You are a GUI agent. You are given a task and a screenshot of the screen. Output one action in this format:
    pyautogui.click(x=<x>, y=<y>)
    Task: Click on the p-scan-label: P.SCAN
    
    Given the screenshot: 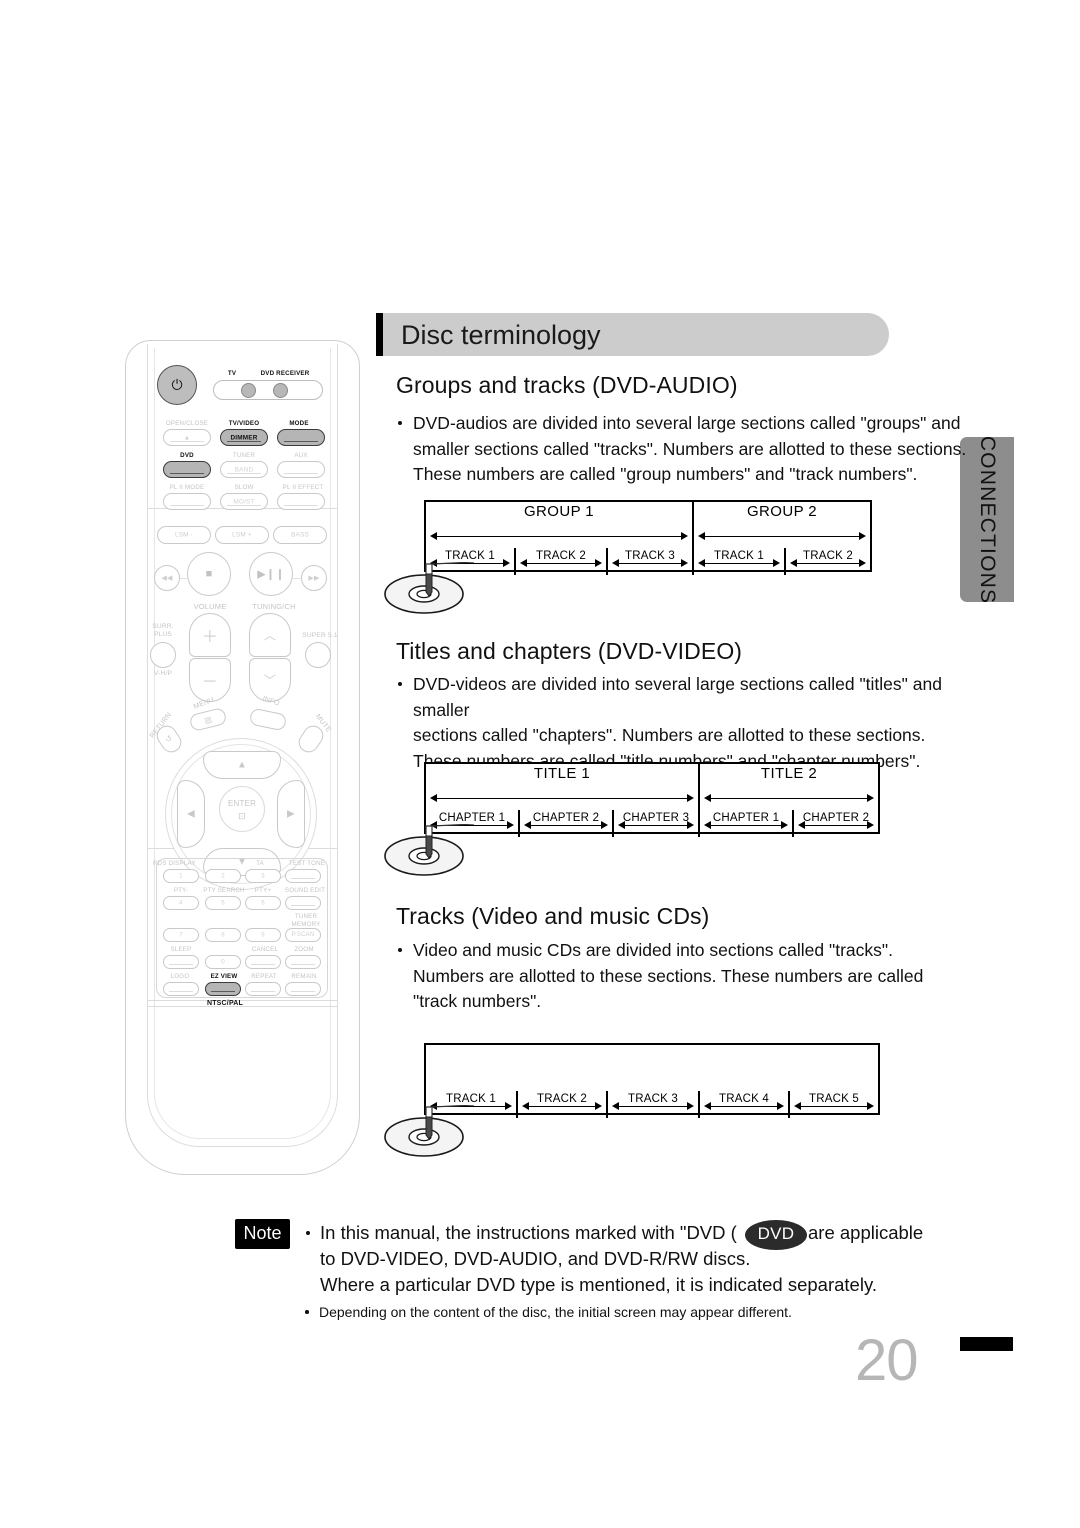 What is the action you would take?
    pyautogui.click(x=303, y=935)
    